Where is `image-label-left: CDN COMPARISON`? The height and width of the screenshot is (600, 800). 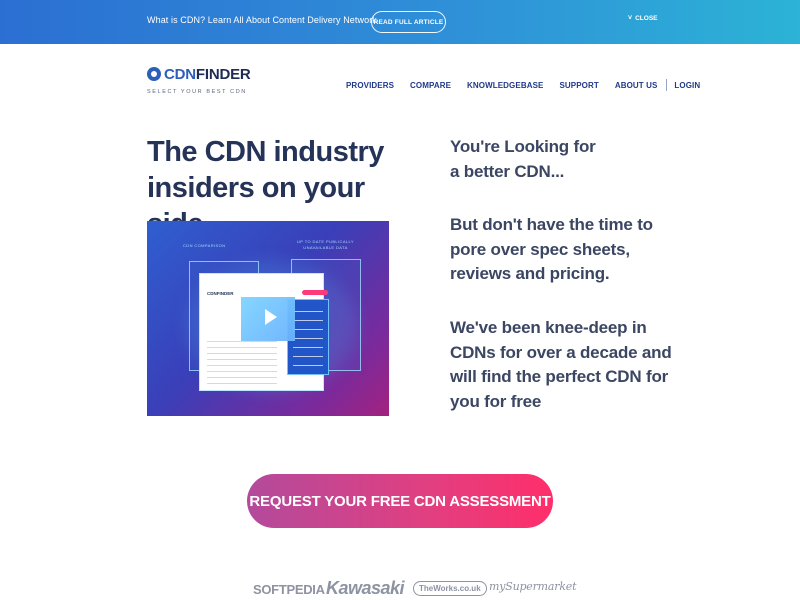 image-label-left: CDN COMPARISON is located at coordinates (204, 245).